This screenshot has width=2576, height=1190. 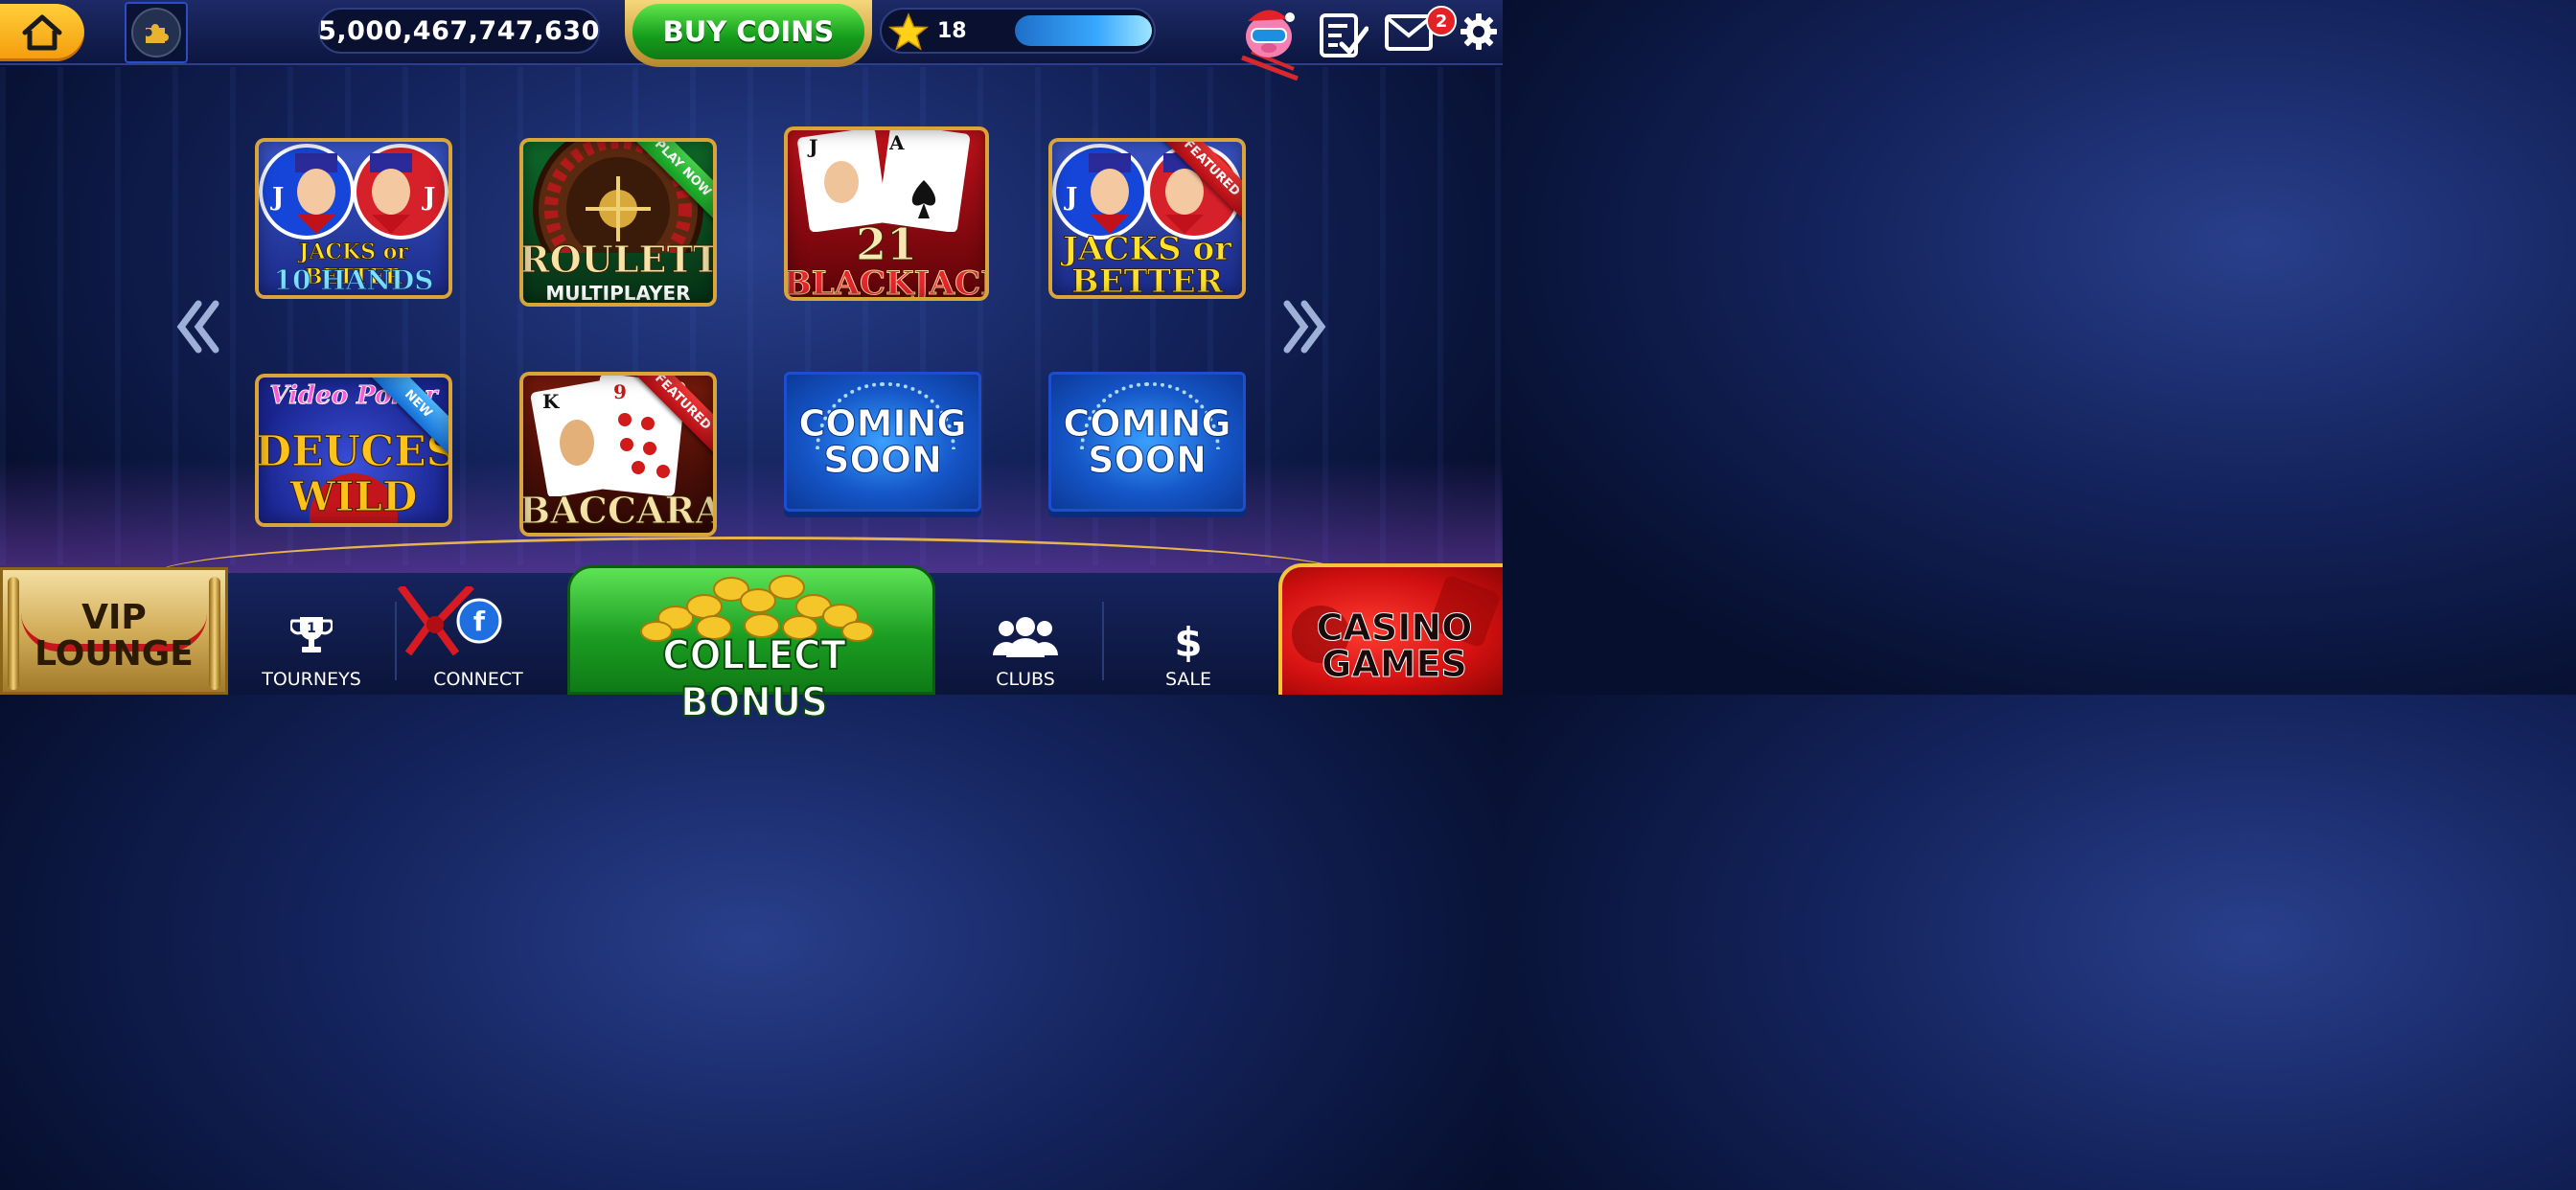 I want to click on top-bar: 5,000,467,747,630 BUY COINS 18 2, so click(x=751, y=41).